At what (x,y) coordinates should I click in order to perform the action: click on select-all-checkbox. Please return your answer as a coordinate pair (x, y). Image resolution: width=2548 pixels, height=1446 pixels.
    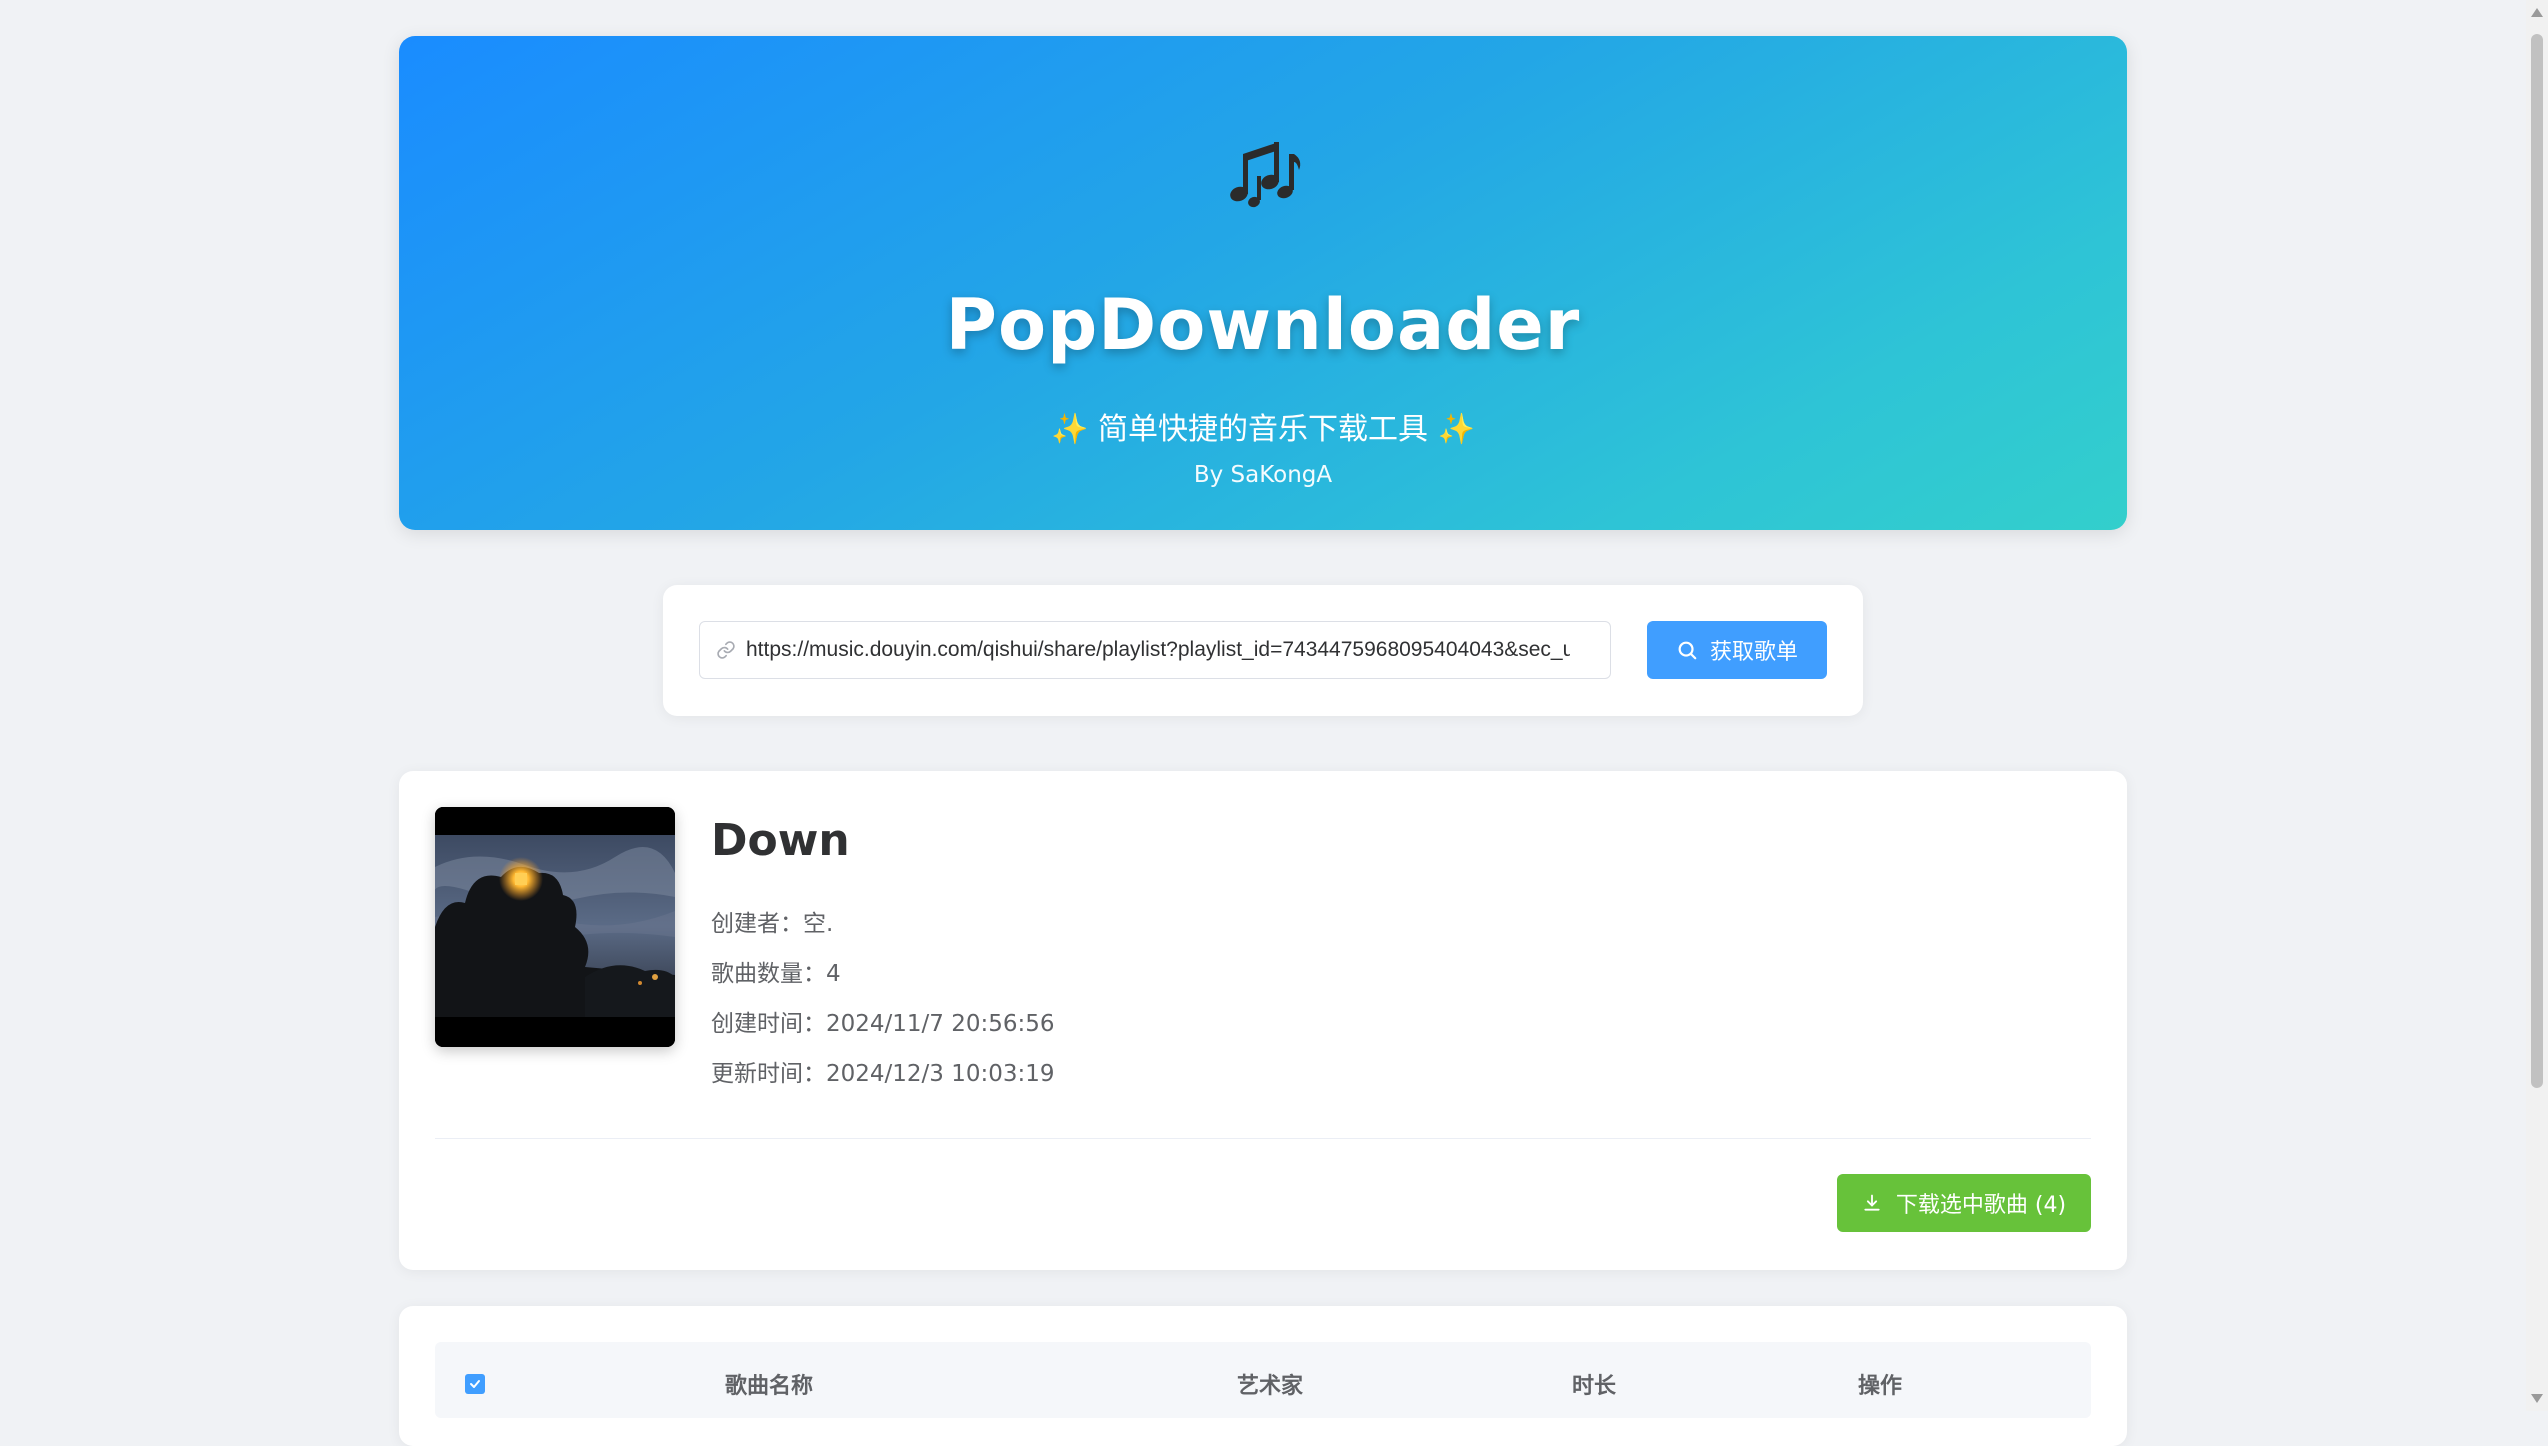
    Looking at the image, I should click on (475, 1384).